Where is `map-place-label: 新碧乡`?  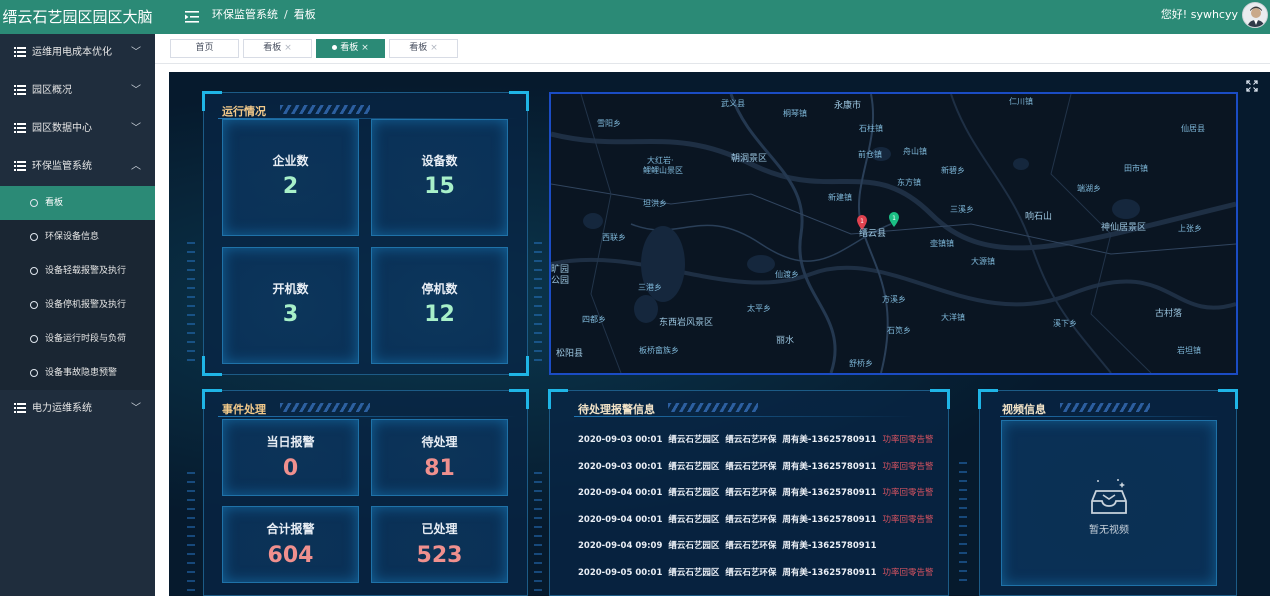
map-place-label: 新碧乡 is located at coordinates (953, 170).